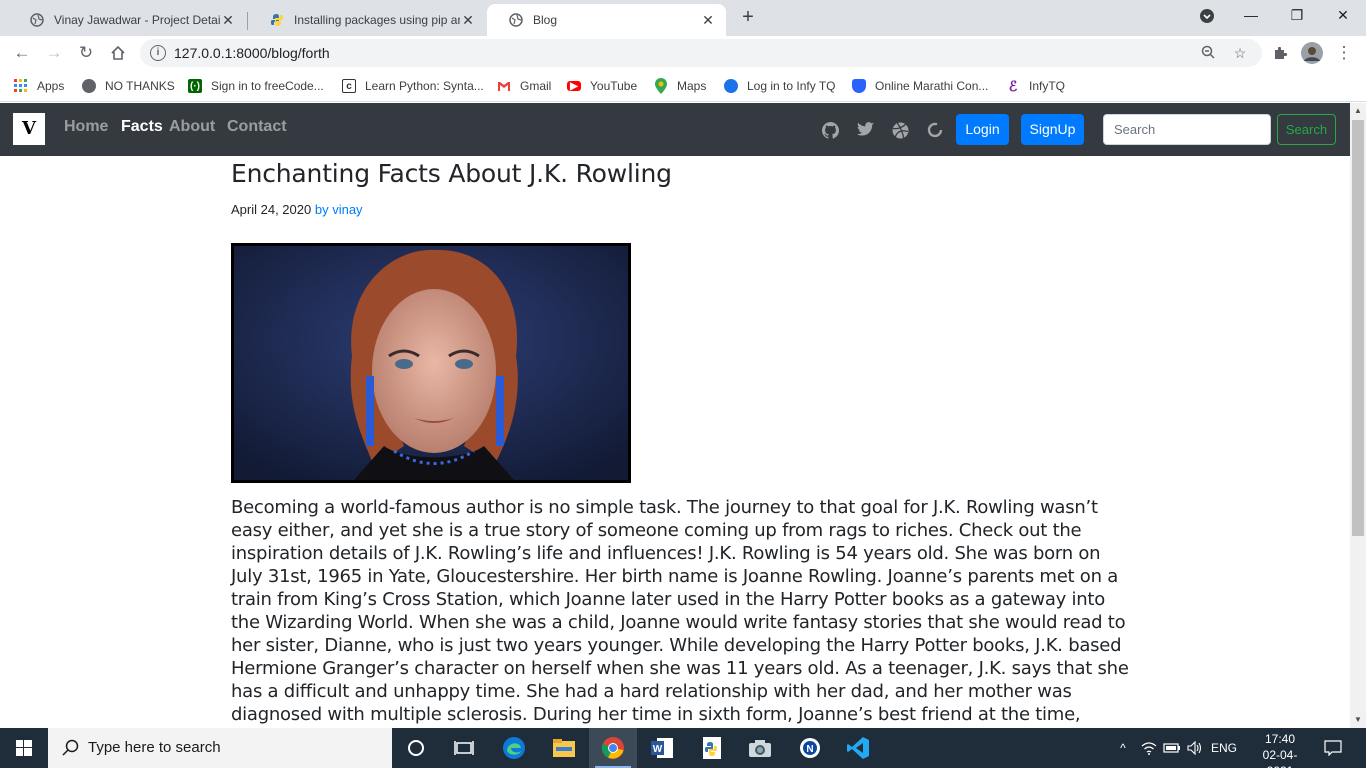 This screenshot has width=1366, height=779. What do you see at coordinates (1358, 111) in the screenshot?
I see `scroll-up-icon: ▲` at bounding box center [1358, 111].